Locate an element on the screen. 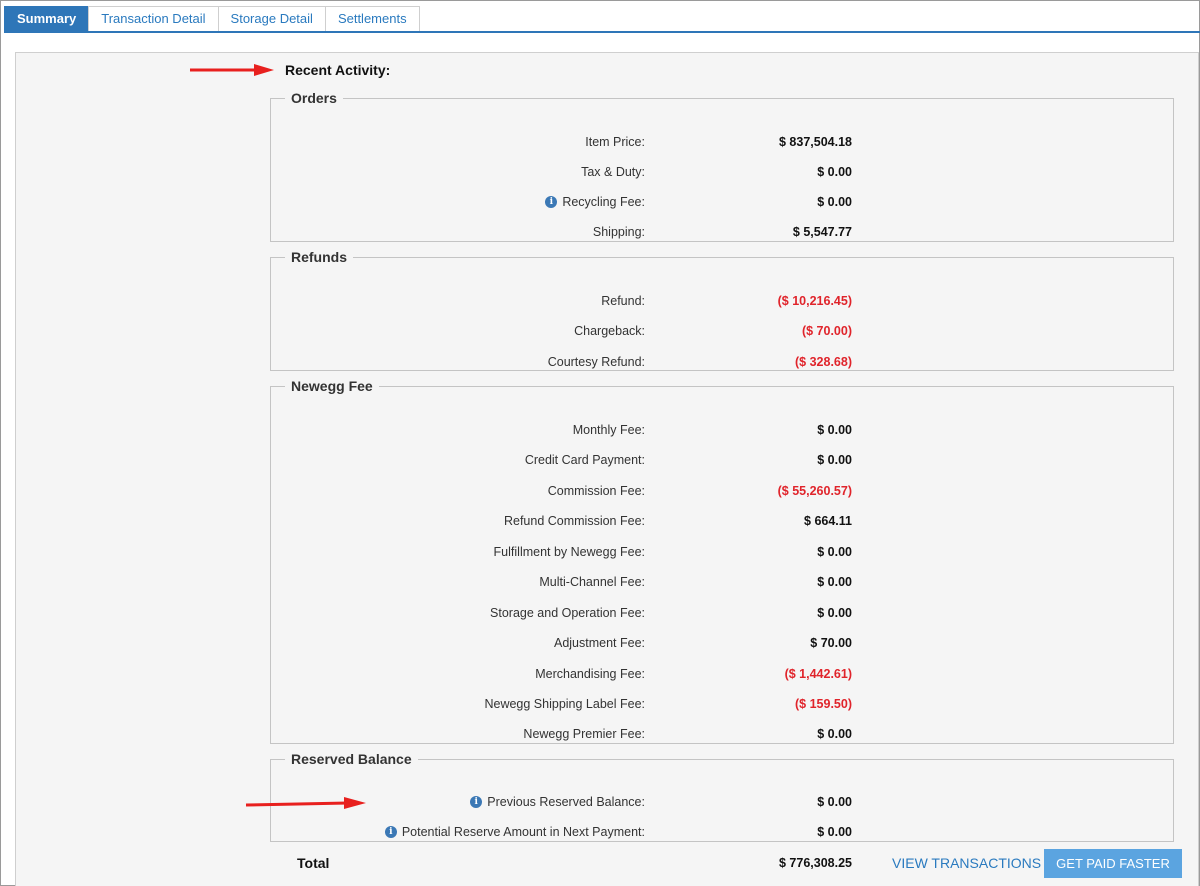  tax-duty-value: $ 0.00 is located at coordinates (834, 172).